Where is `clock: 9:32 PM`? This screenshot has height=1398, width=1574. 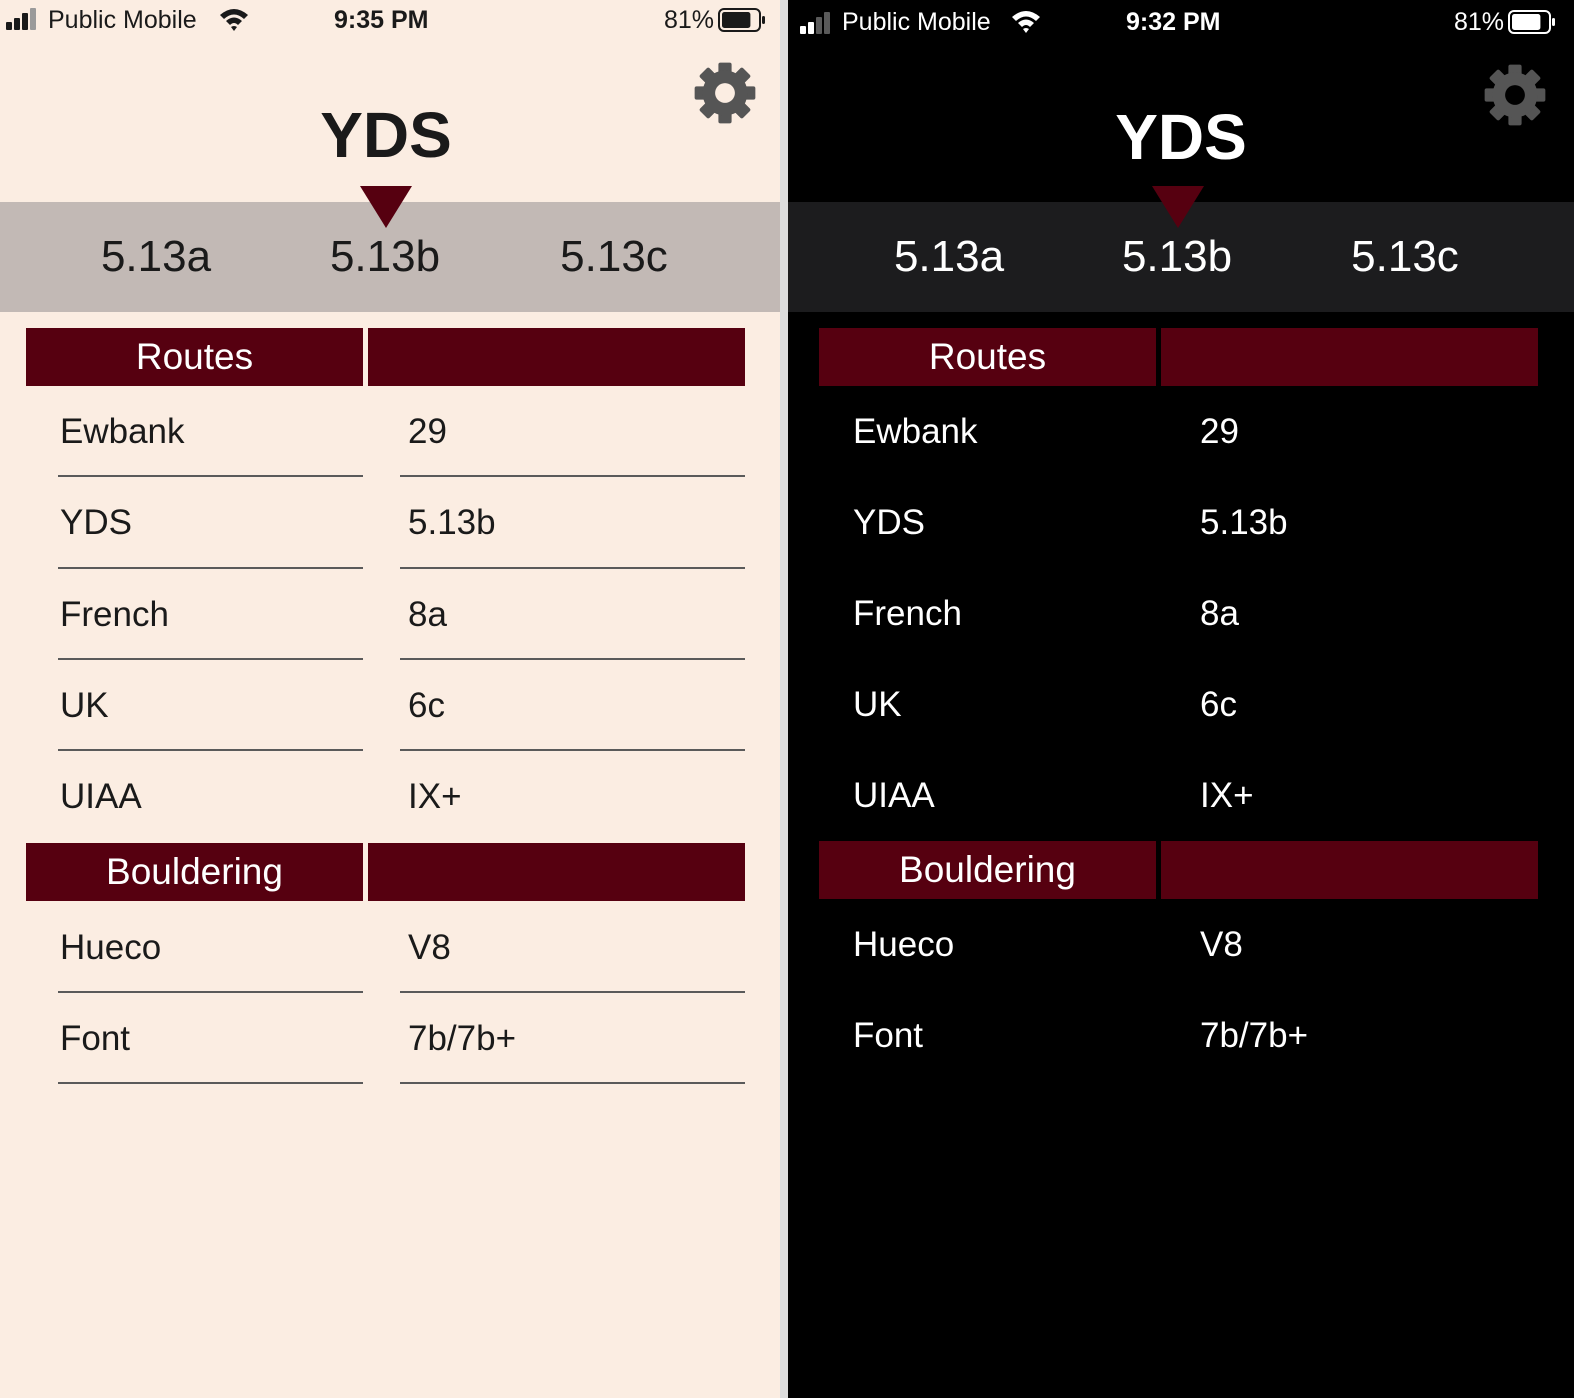
clock: 9:32 PM is located at coordinates (1173, 22).